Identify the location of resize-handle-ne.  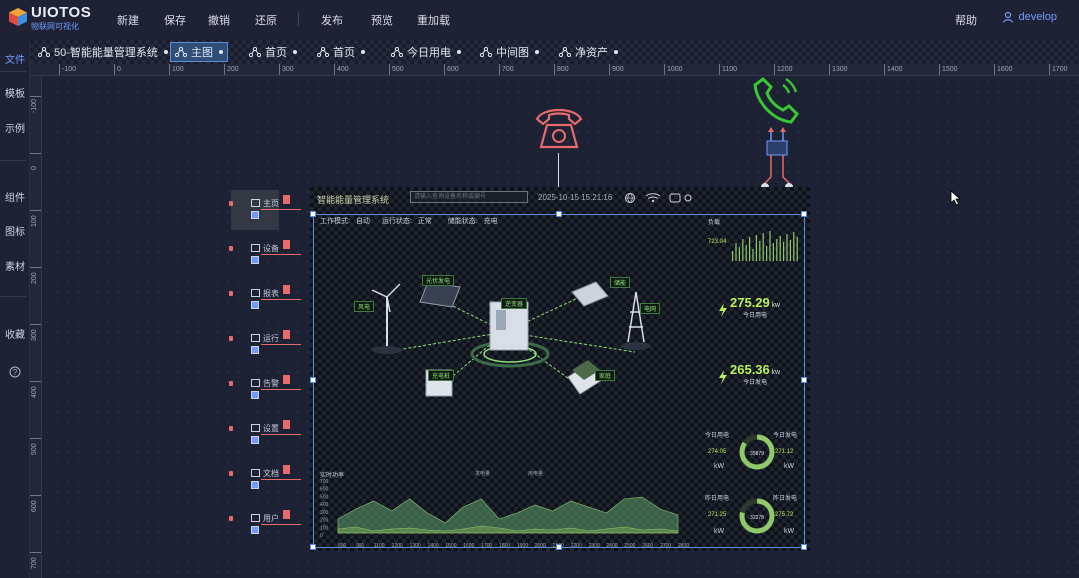
(804, 214).